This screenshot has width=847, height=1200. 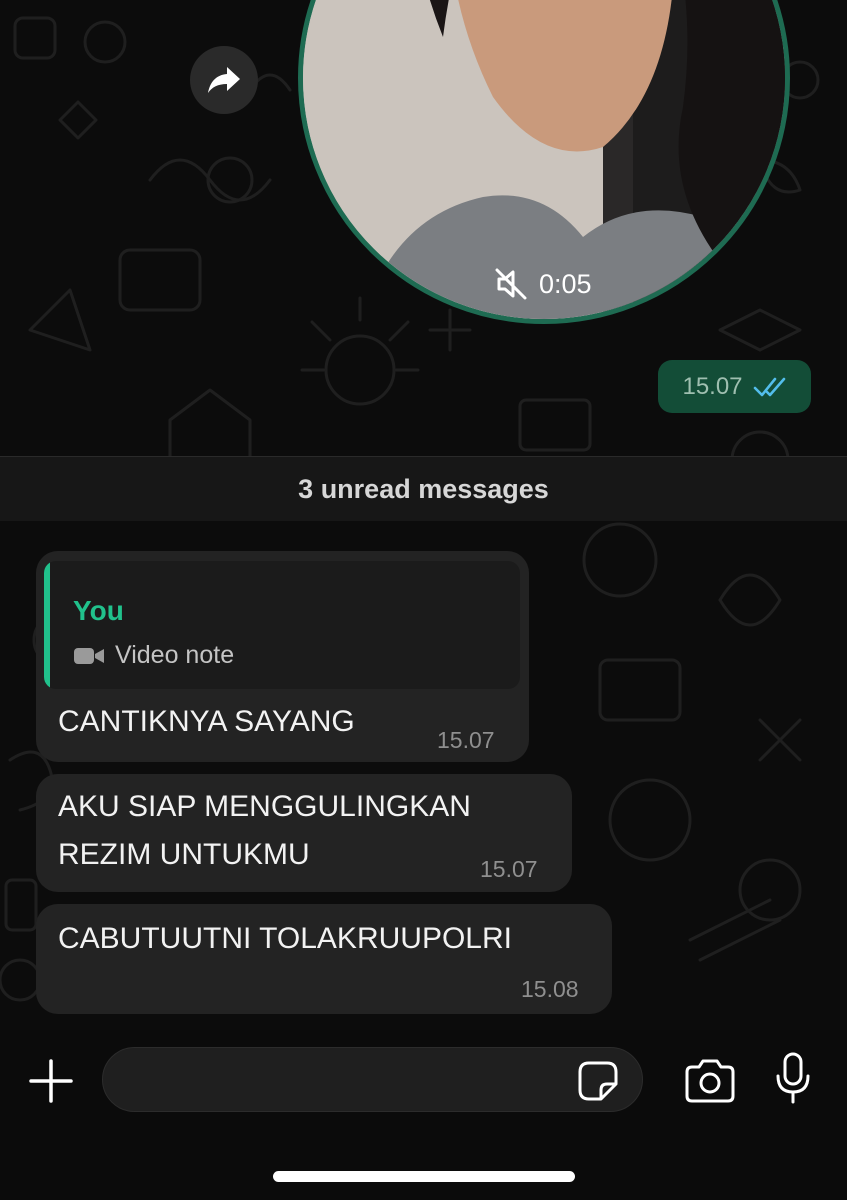 What do you see at coordinates (324, 959) in the screenshot?
I see `incoming-message-bubble: CABUTUUTNI TOLAKRUUPOLRI 15.08` at bounding box center [324, 959].